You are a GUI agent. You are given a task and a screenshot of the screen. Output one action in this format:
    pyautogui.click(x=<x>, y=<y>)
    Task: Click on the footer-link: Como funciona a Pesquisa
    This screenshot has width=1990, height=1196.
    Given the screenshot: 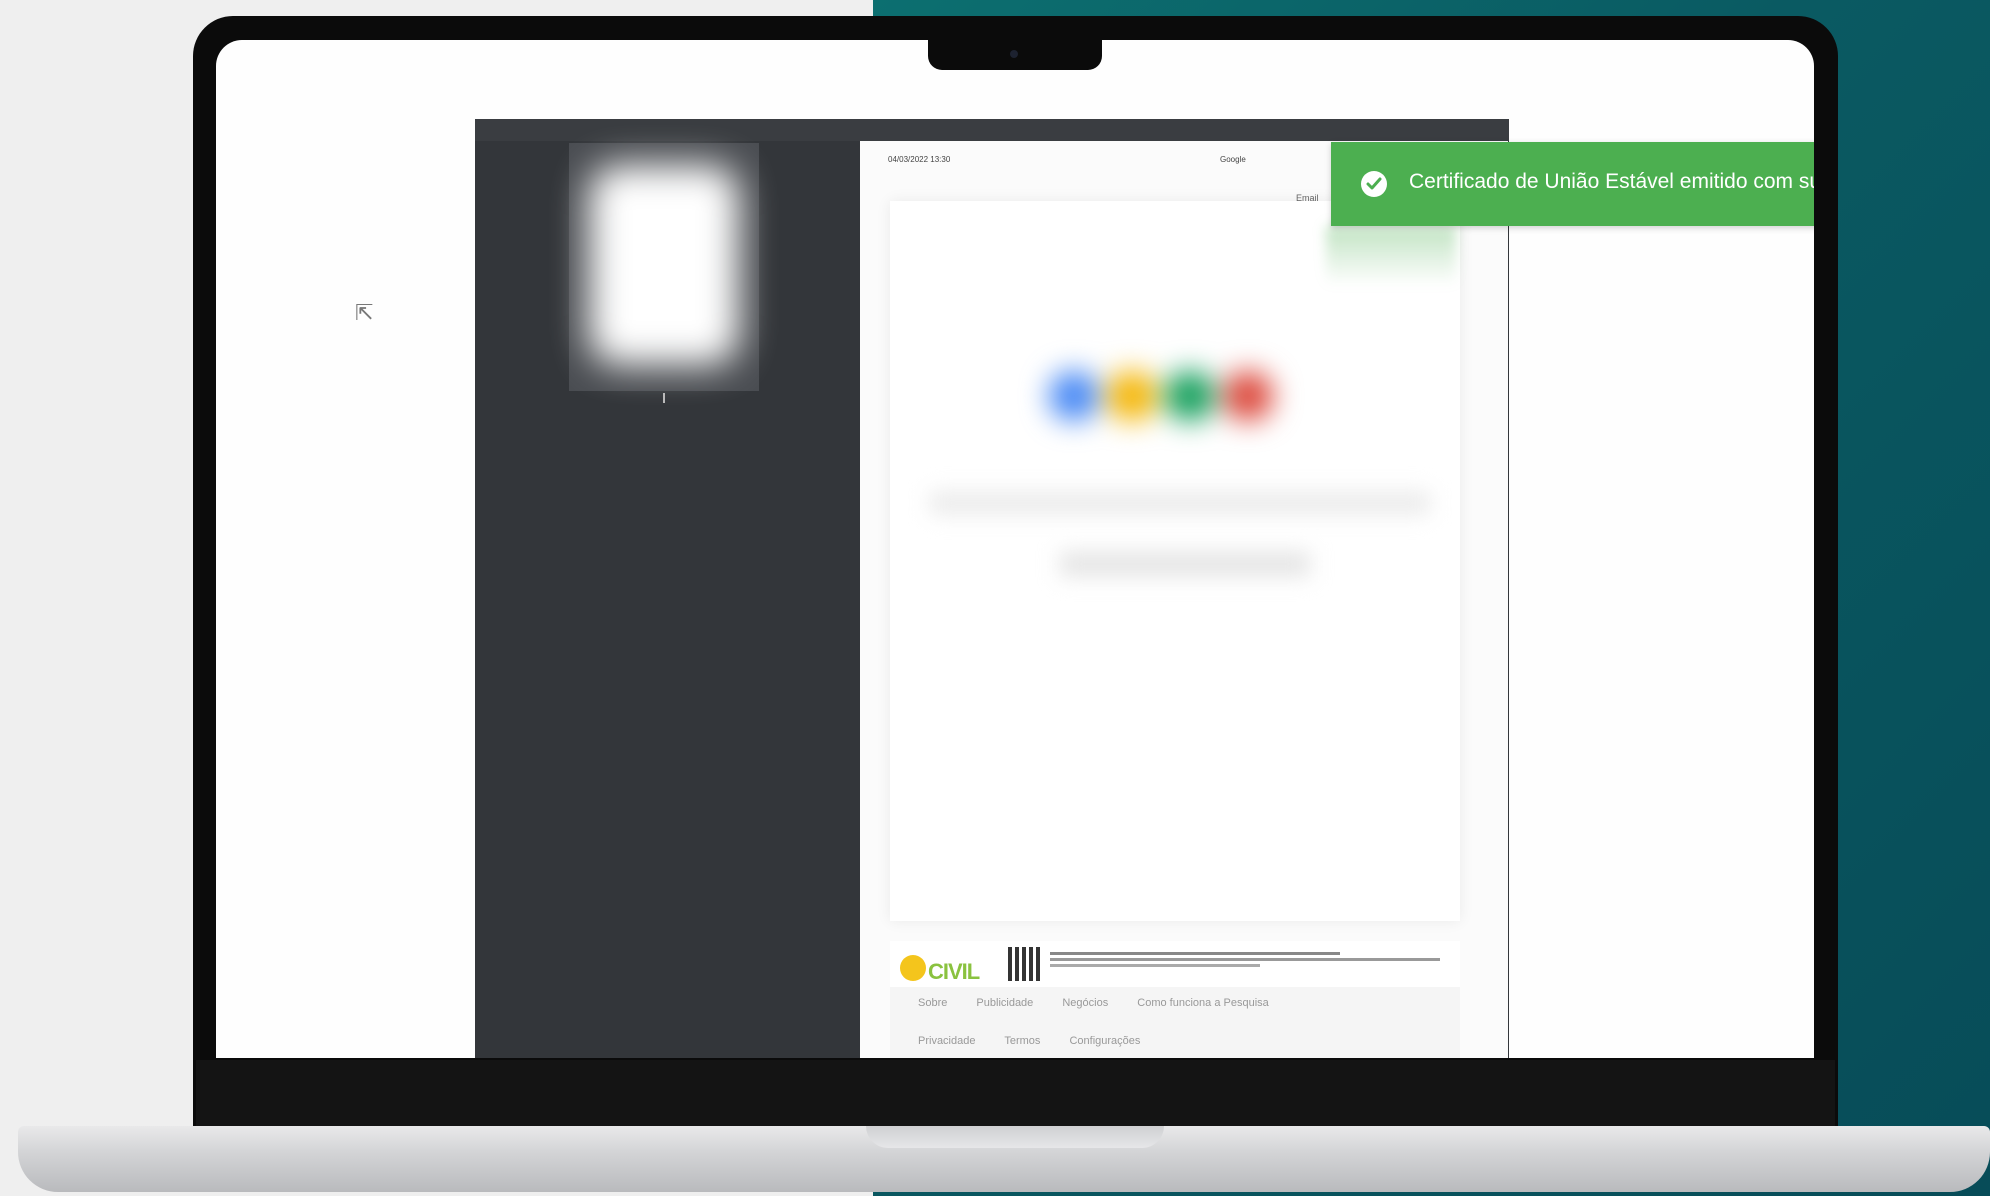 What is the action you would take?
    pyautogui.click(x=1202, y=1003)
    